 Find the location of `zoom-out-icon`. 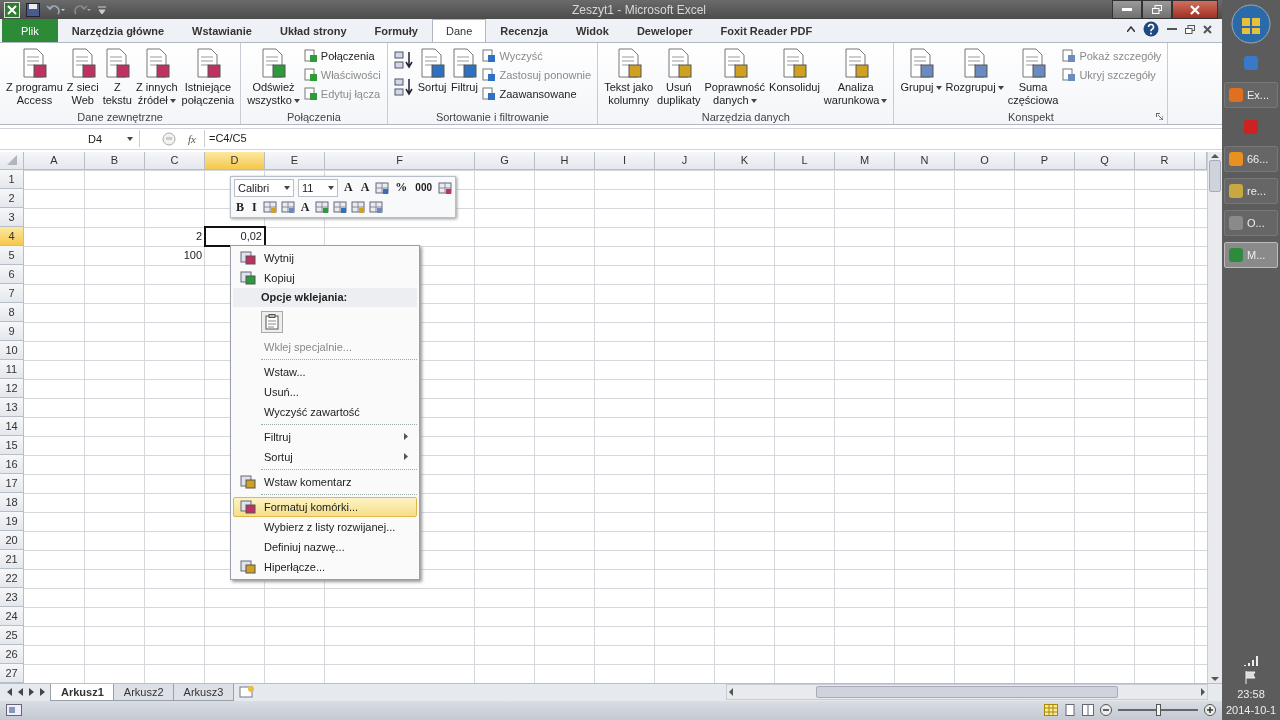

zoom-out-icon is located at coordinates (1106, 710).